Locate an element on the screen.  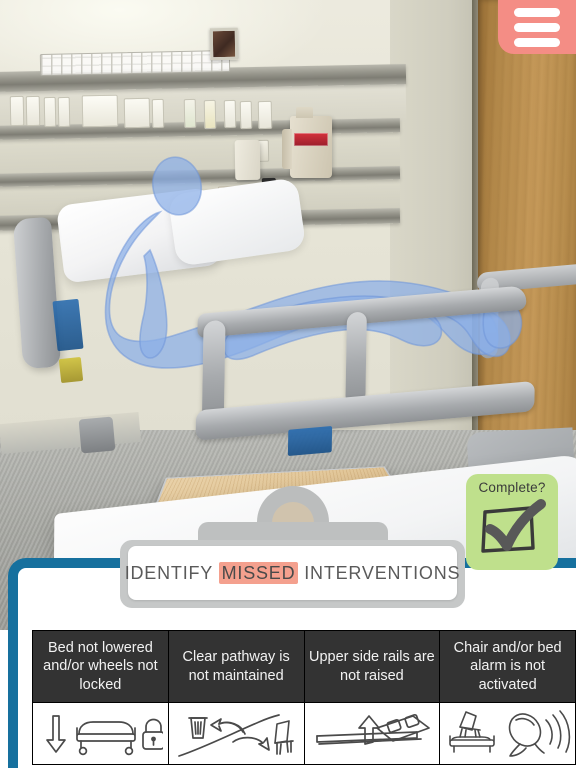
column-header-bed-alarm: Chair and/or bed alarm is not activated is located at coordinates (507, 666).